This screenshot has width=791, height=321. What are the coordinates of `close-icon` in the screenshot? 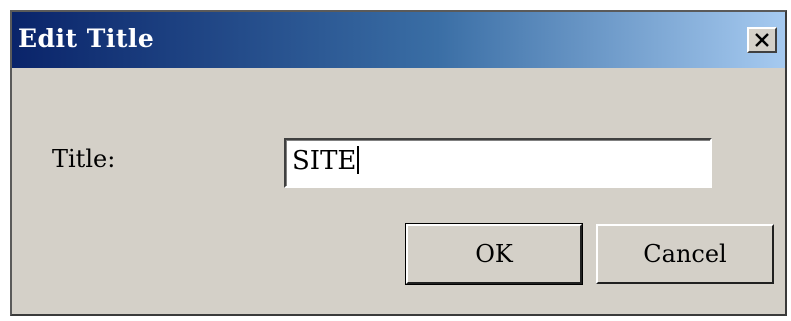 It's located at (762, 40).